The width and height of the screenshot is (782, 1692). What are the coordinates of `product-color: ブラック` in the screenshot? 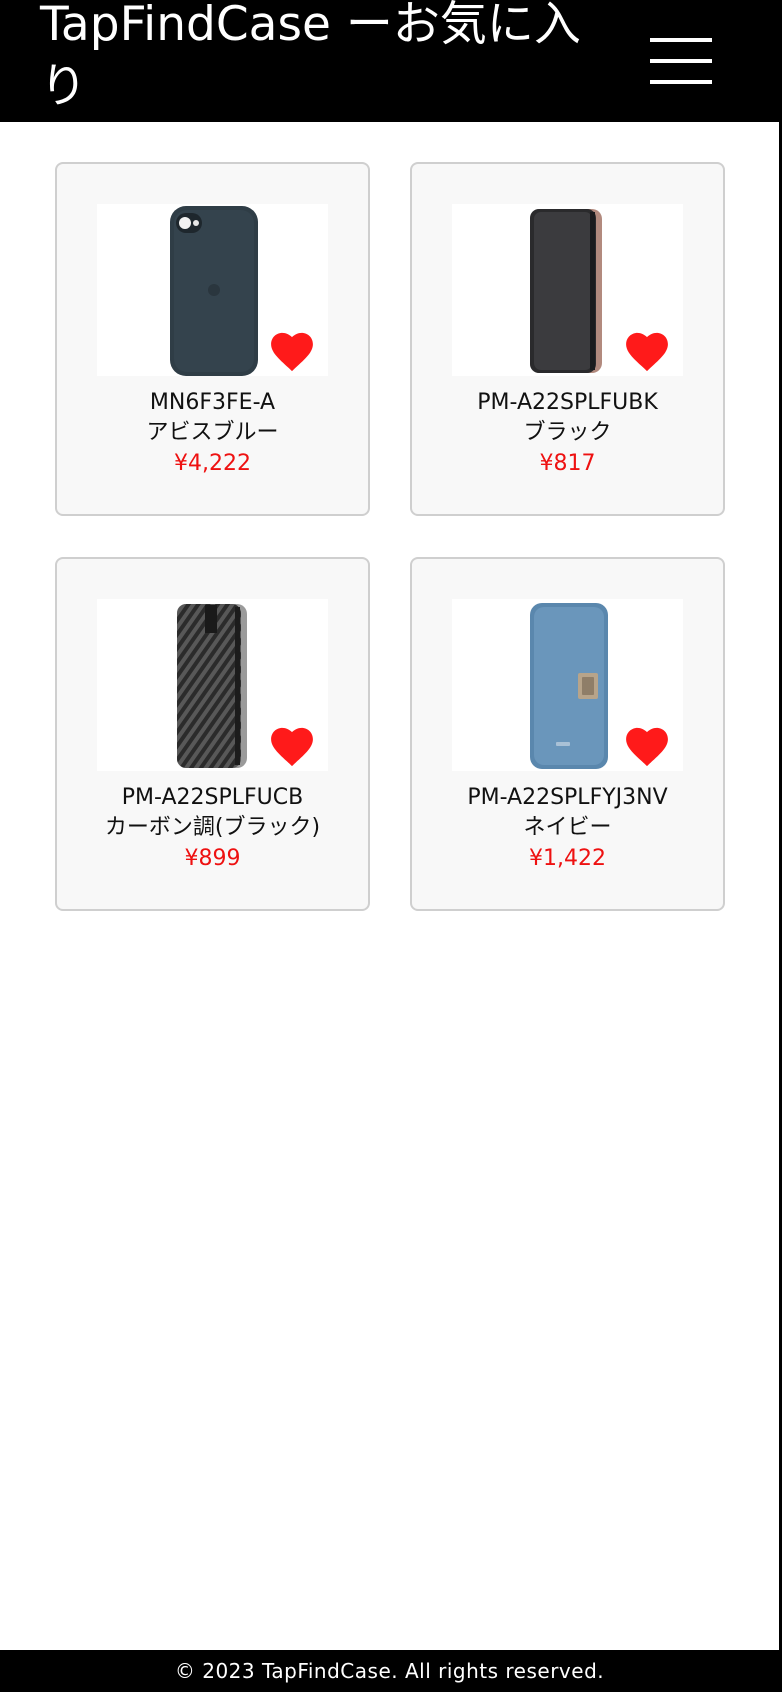 It's located at (567, 432).